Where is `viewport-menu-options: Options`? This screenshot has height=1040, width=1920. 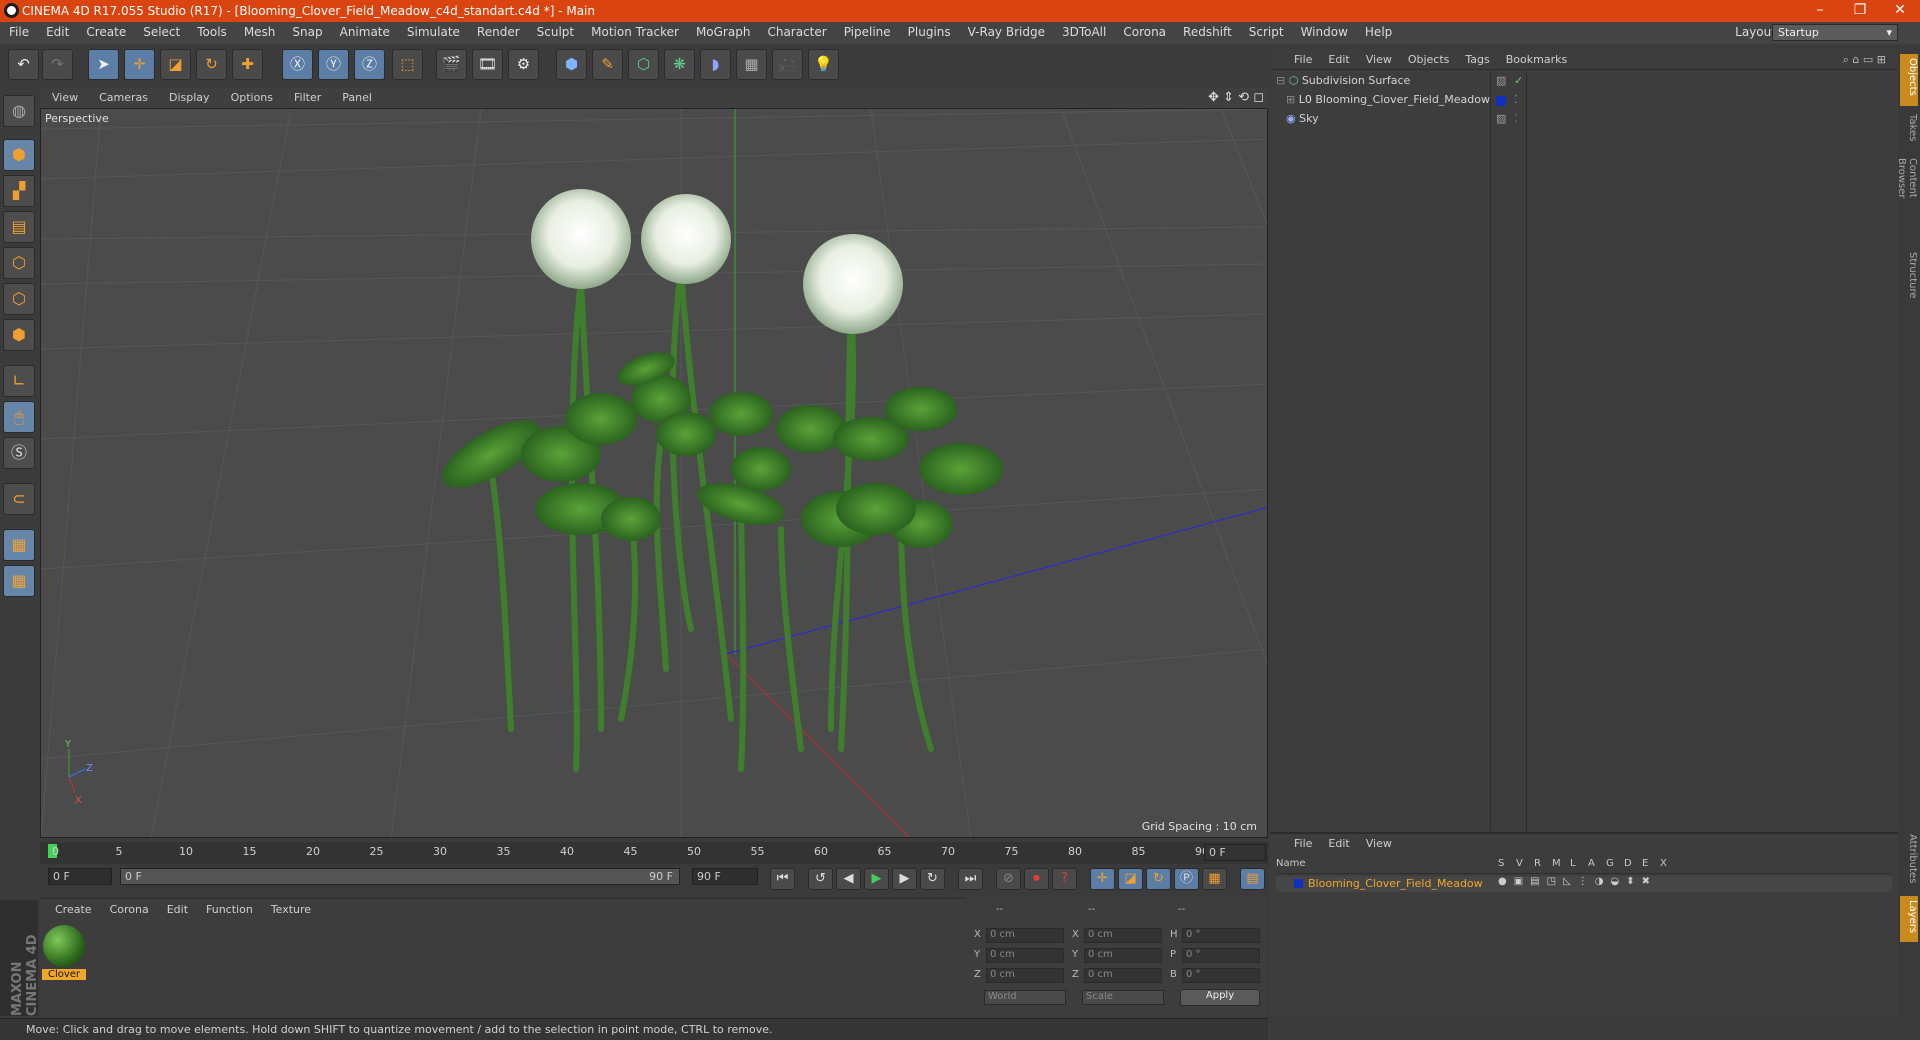 viewport-menu-options: Options is located at coordinates (250, 96).